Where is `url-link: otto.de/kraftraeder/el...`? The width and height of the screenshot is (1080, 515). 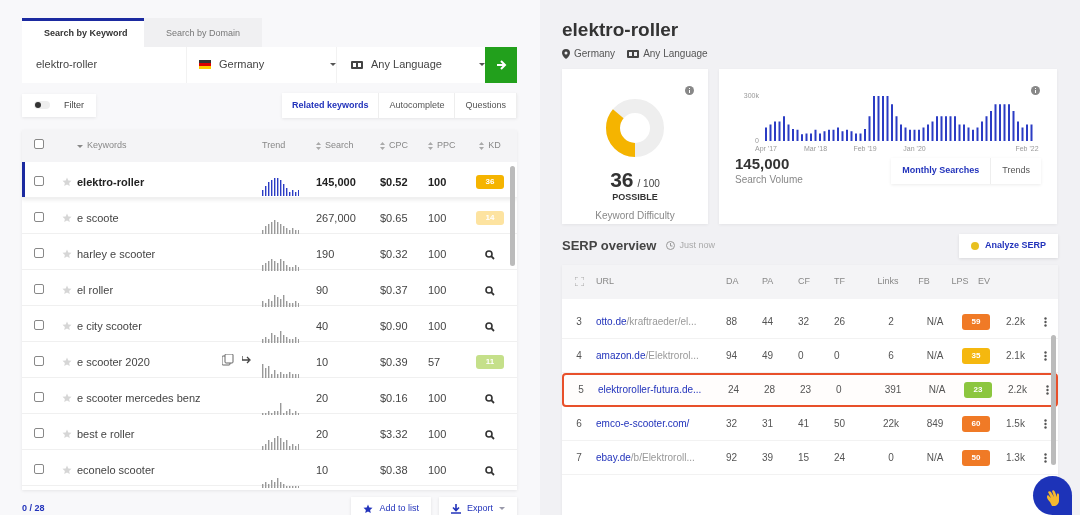 url-link: otto.de/kraftraeder/el... is located at coordinates (646, 321).